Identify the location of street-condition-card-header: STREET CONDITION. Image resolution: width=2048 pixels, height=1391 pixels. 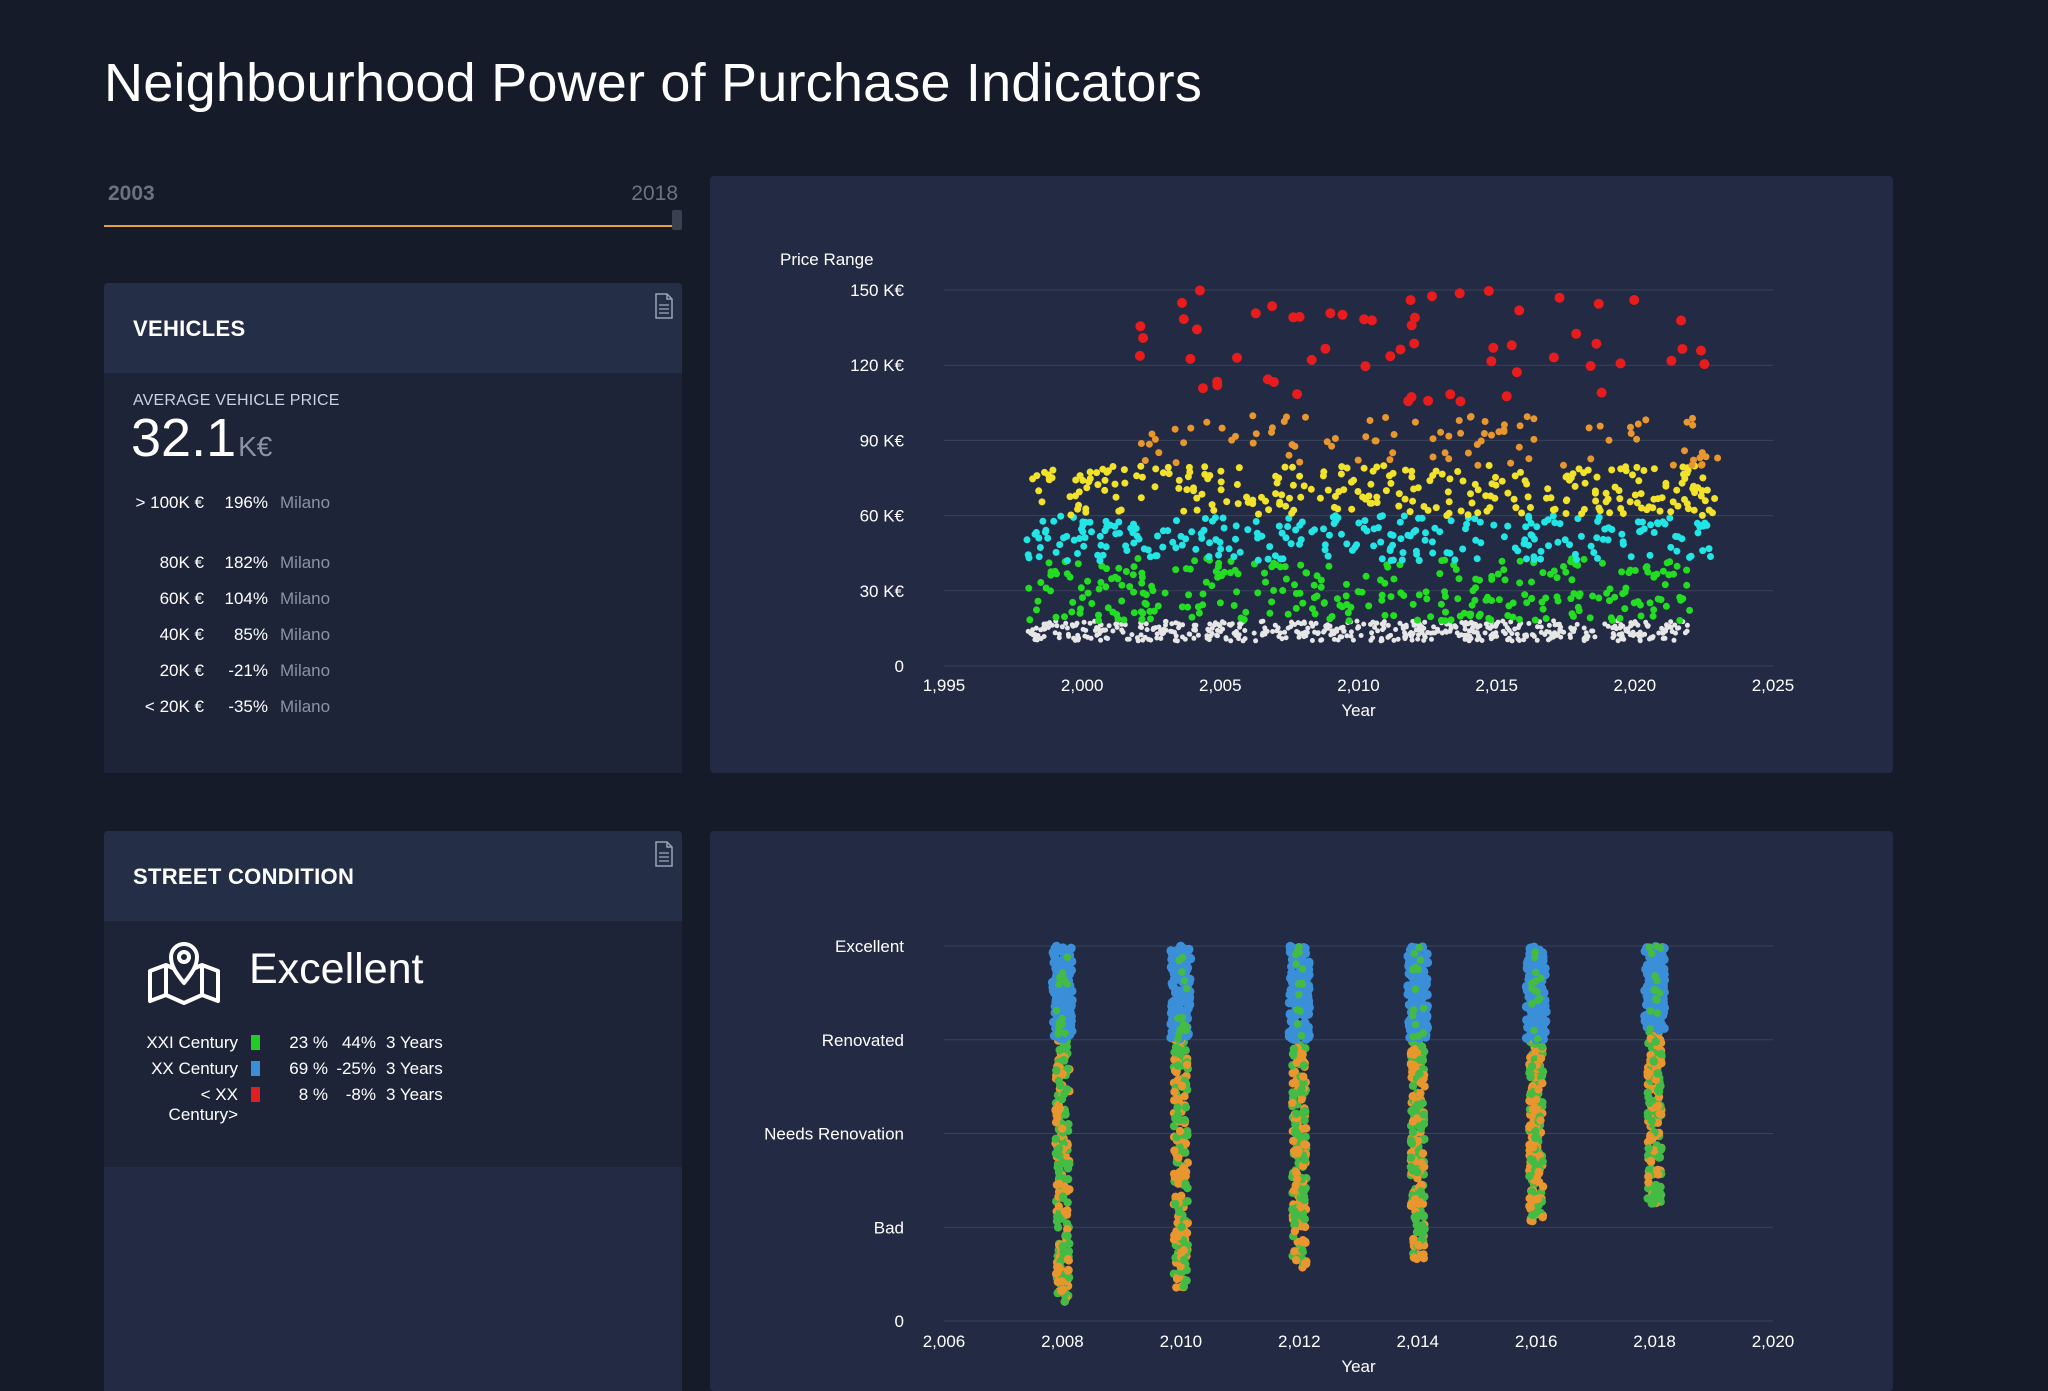
(393, 876).